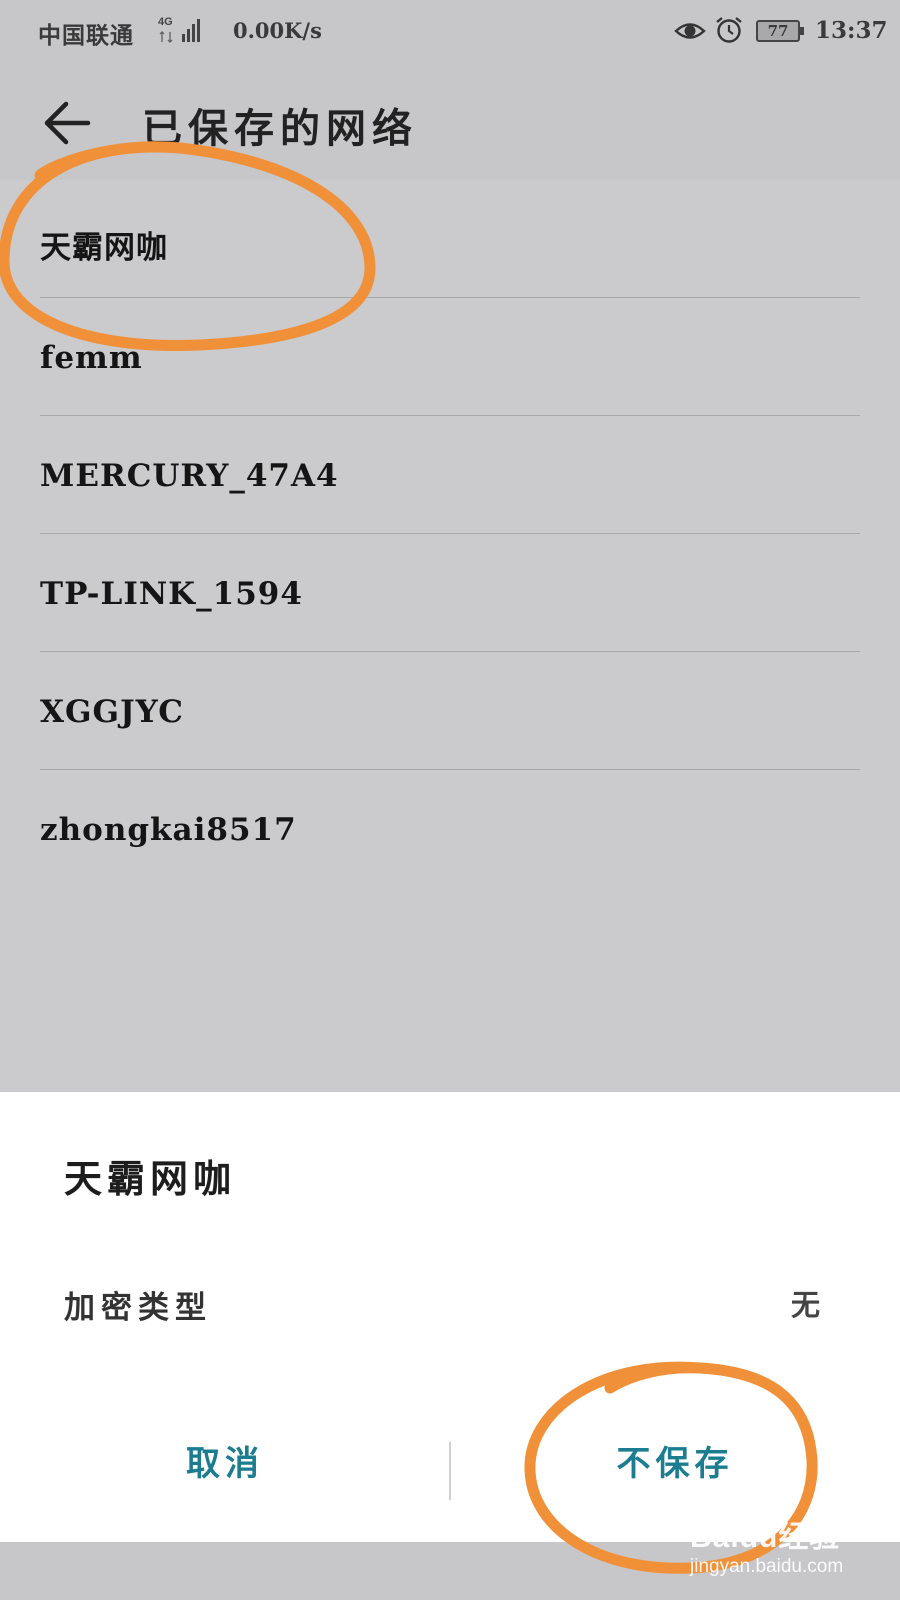  I want to click on carrier-name: 中国联通, so click(86, 35).